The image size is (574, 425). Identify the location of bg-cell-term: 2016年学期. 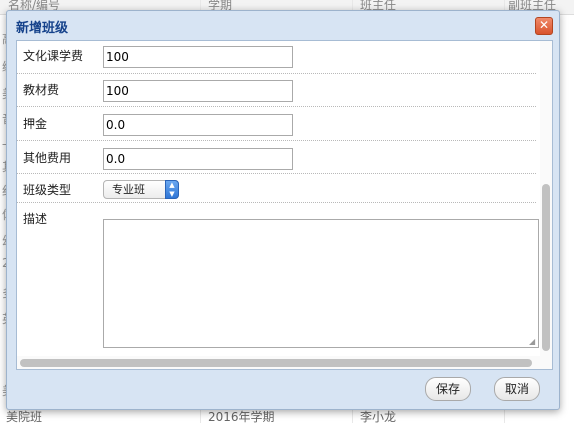
(241, 417).